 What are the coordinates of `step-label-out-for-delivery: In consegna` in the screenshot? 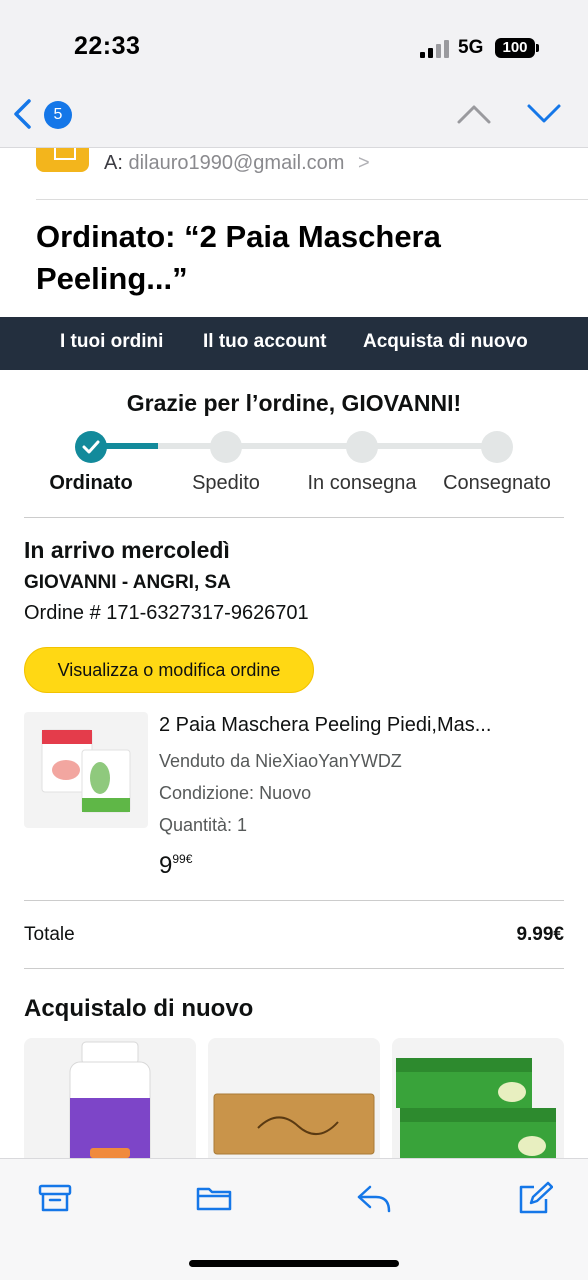 It's located at (362, 483).